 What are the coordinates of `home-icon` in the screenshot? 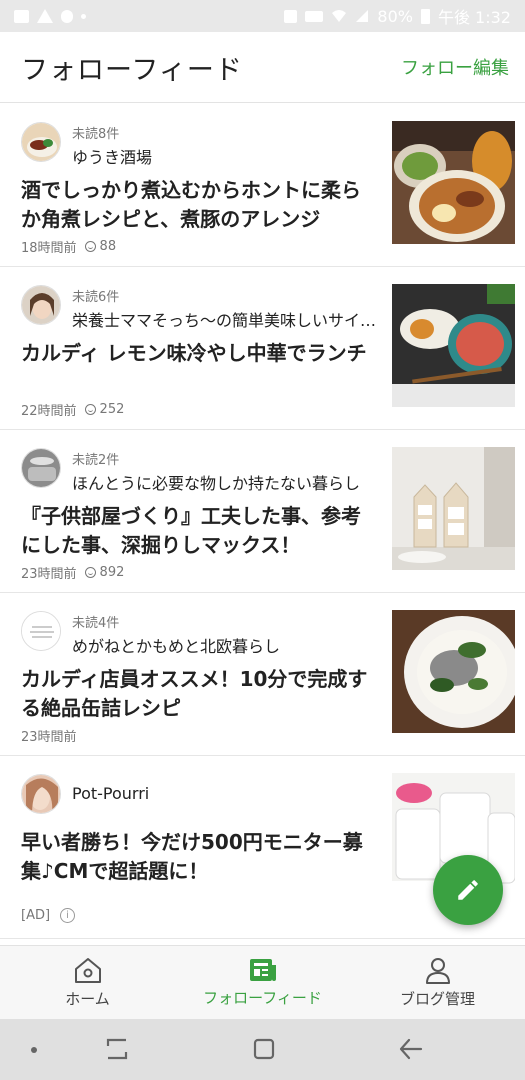 It's located at (87, 970).